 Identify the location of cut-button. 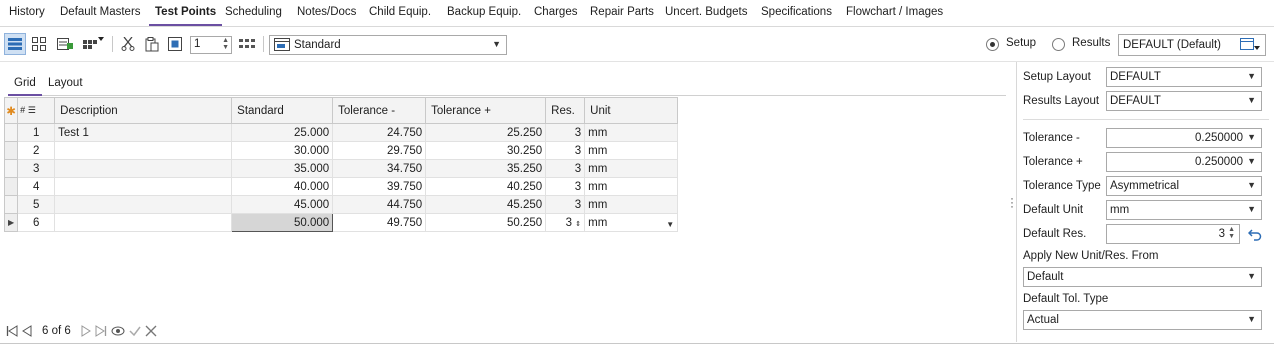
(128, 44).